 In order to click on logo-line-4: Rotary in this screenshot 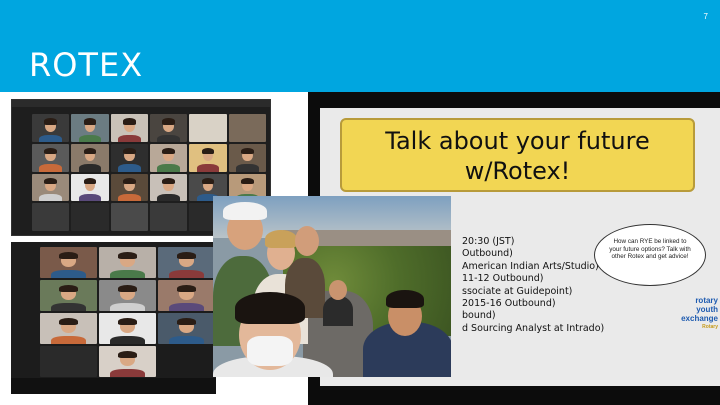, I will do `click(710, 327)`.